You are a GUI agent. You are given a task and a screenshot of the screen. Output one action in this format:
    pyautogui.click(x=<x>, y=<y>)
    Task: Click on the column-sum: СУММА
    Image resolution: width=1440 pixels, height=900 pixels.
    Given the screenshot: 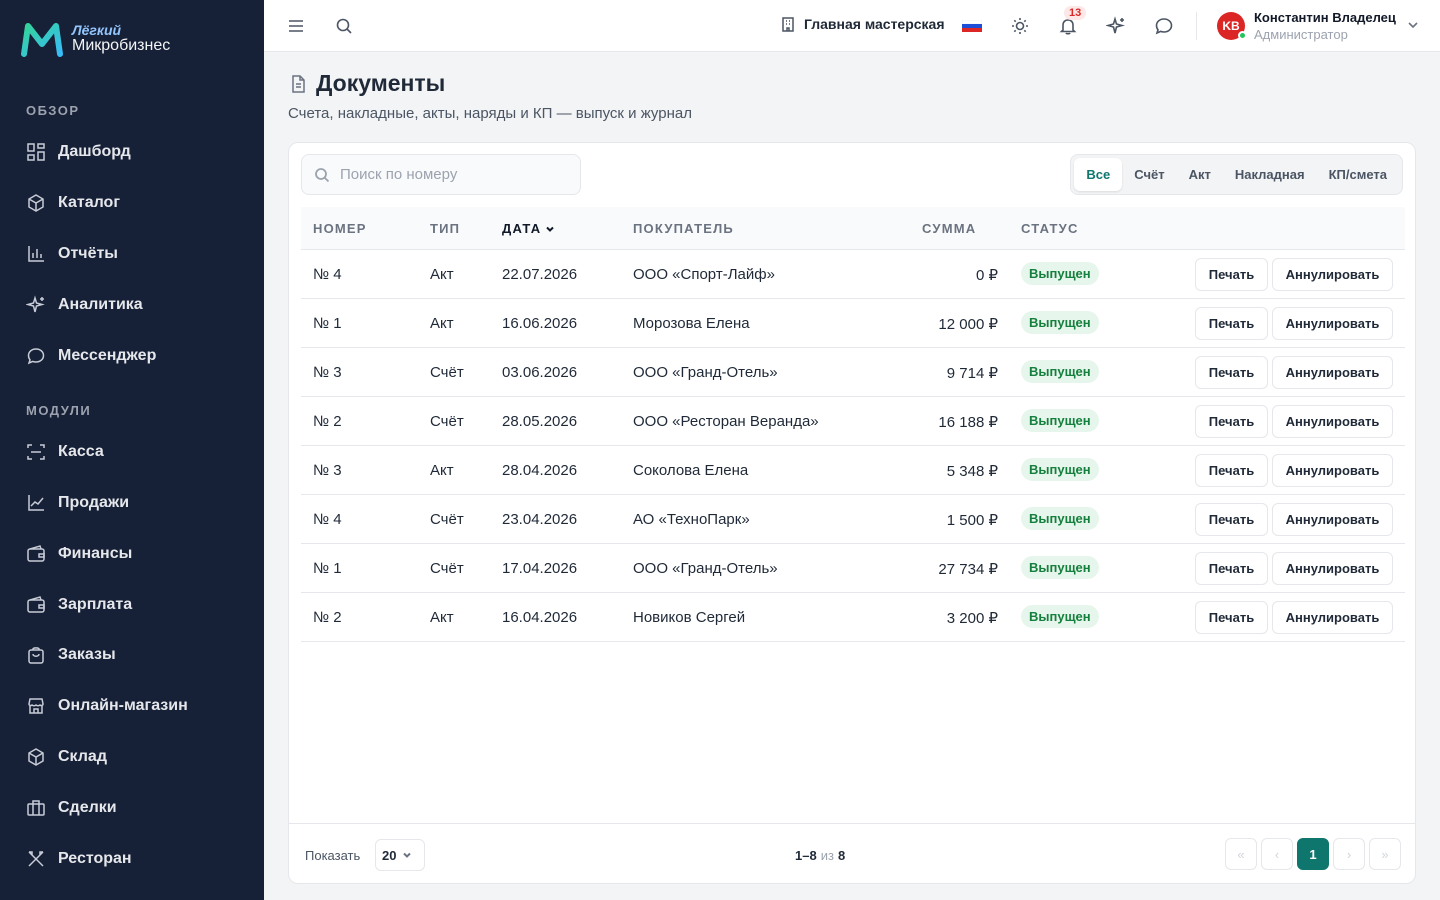 What is the action you would take?
    pyautogui.click(x=949, y=228)
    